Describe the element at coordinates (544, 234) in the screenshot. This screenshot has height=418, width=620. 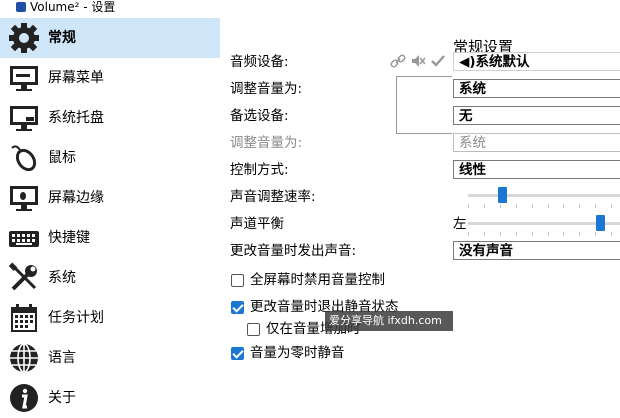
I see `balance-ticks` at that location.